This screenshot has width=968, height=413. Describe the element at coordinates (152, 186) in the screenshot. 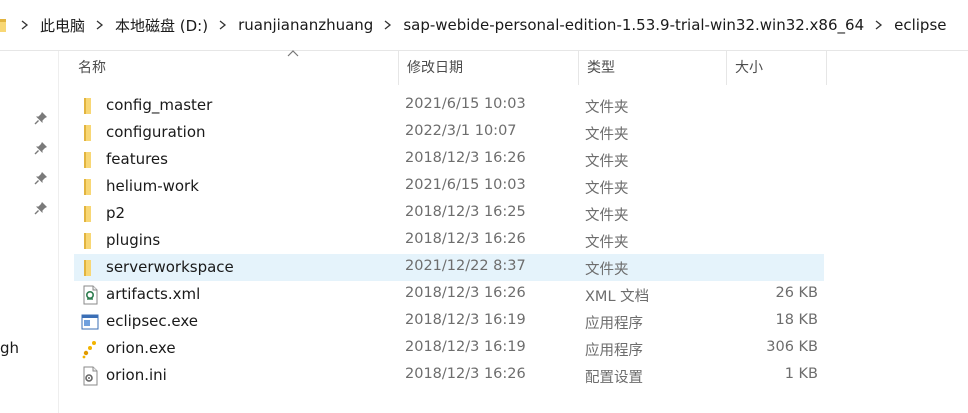

I see `file-name: helium-work` at that location.